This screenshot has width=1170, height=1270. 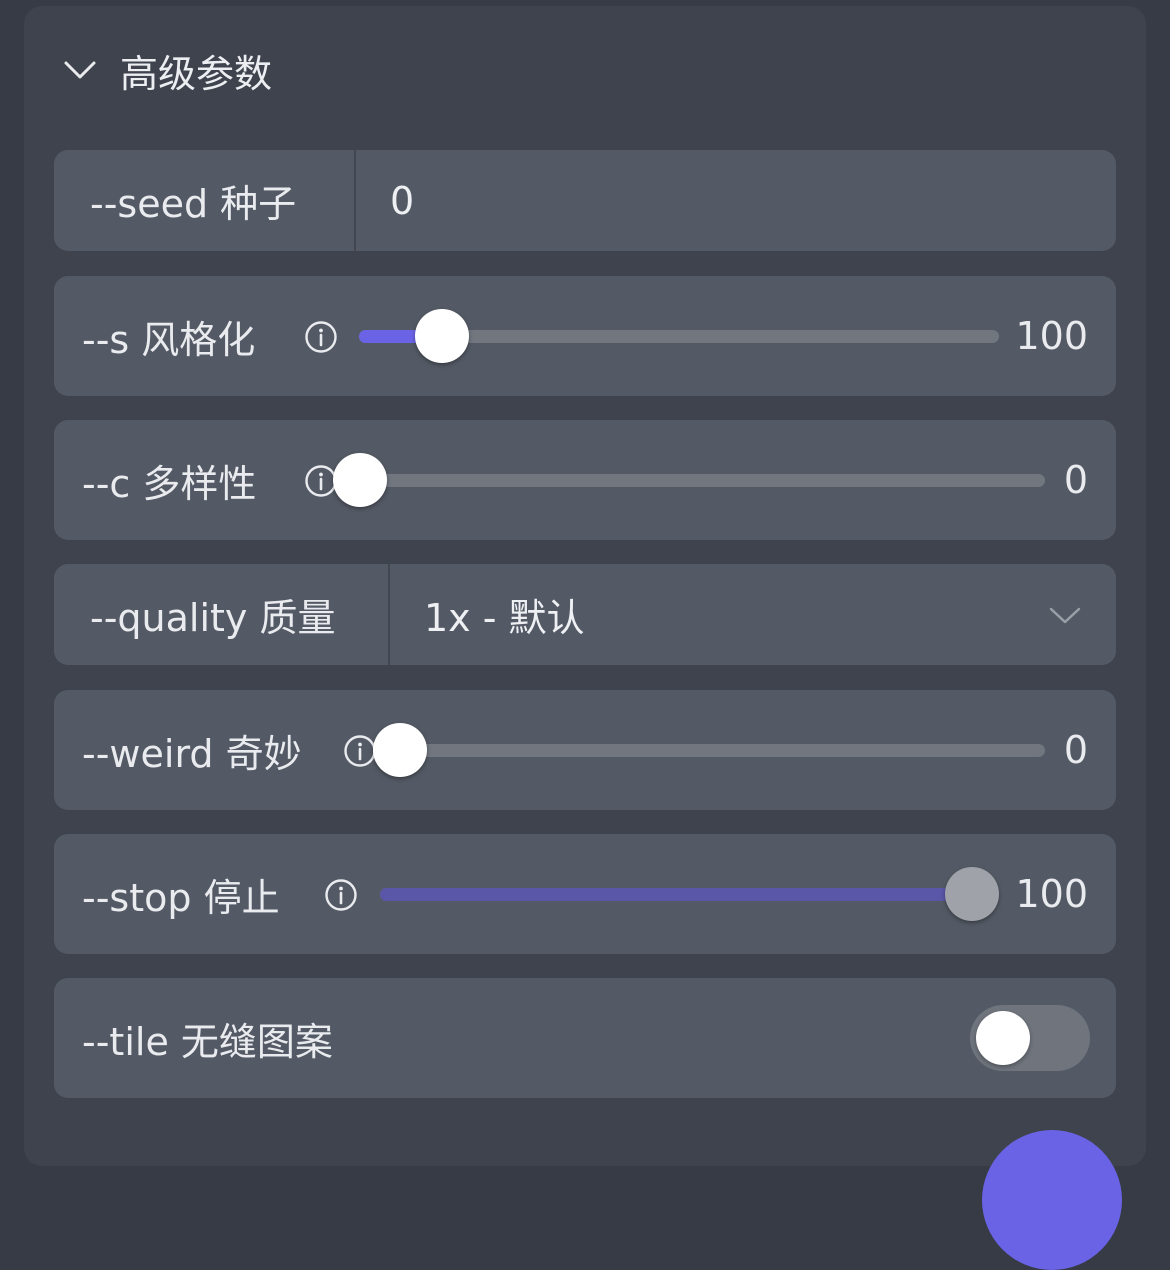 I want to click on stop-value: 100, so click(x=1051, y=894).